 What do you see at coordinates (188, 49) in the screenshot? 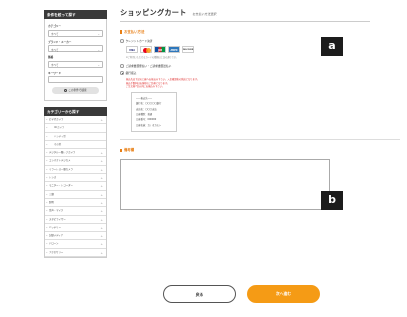
I see `discover-logo-icon: DISCOVER` at bounding box center [188, 49].